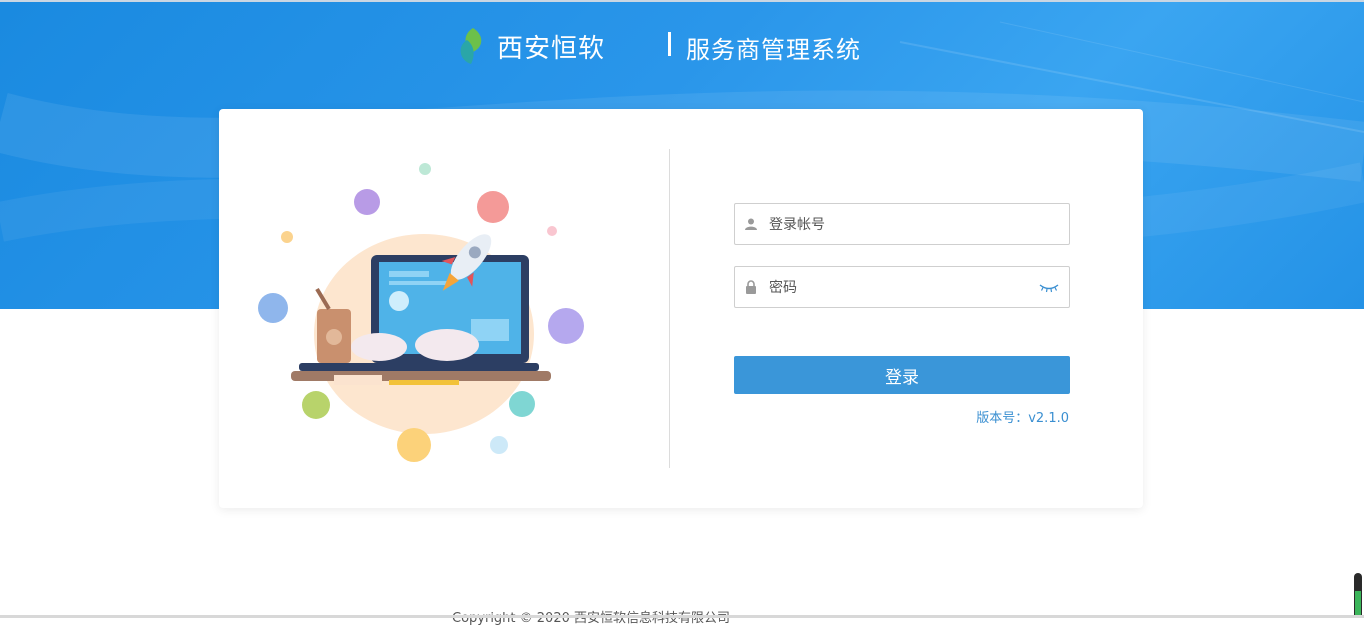  Describe the element at coordinates (899, 225) in the screenshot. I see `account-input` at that location.